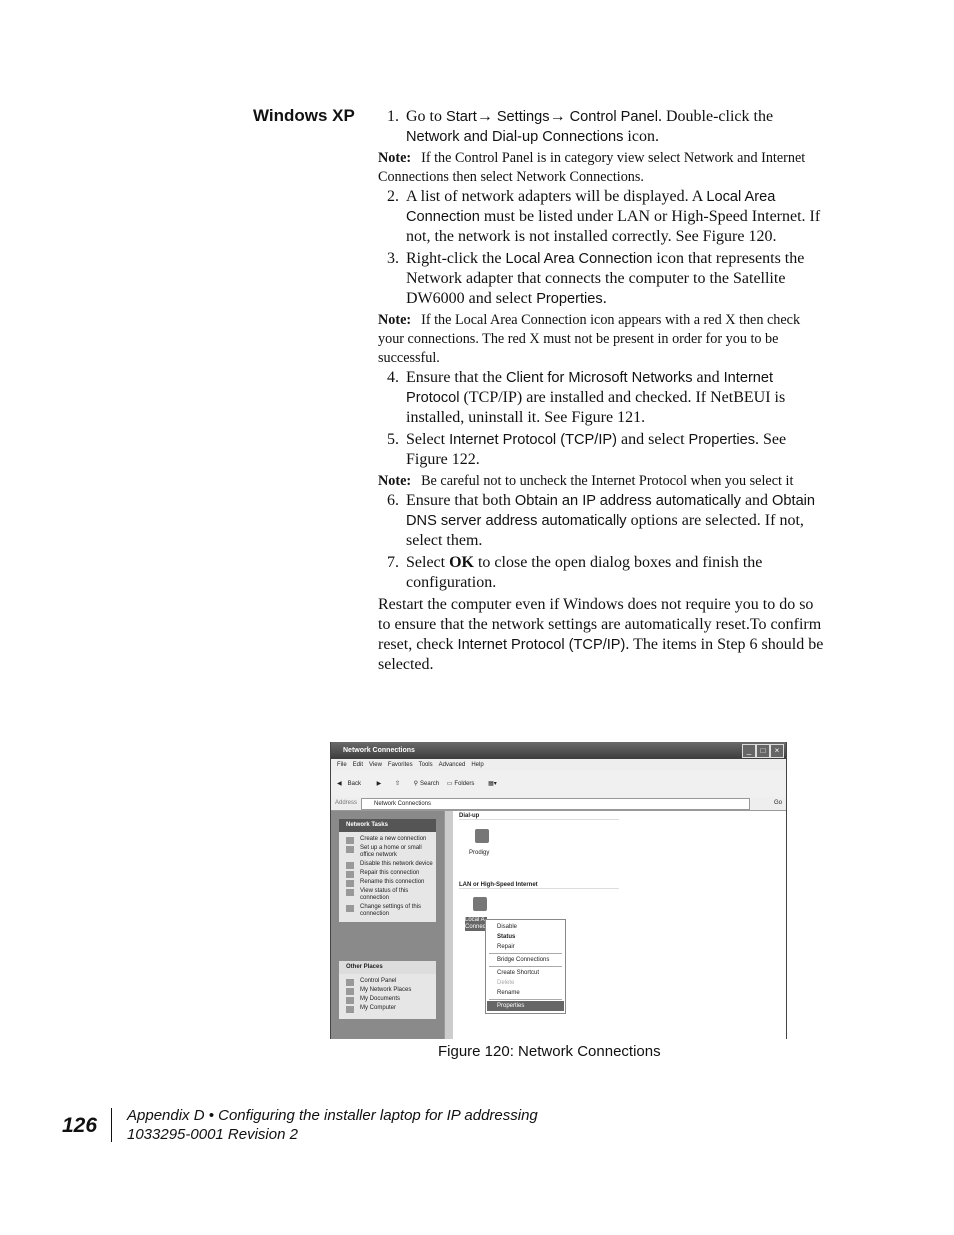 This screenshot has width=954, height=1235. What do you see at coordinates (80, 1125) in the screenshot?
I see `page-number: 126` at bounding box center [80, 1125].